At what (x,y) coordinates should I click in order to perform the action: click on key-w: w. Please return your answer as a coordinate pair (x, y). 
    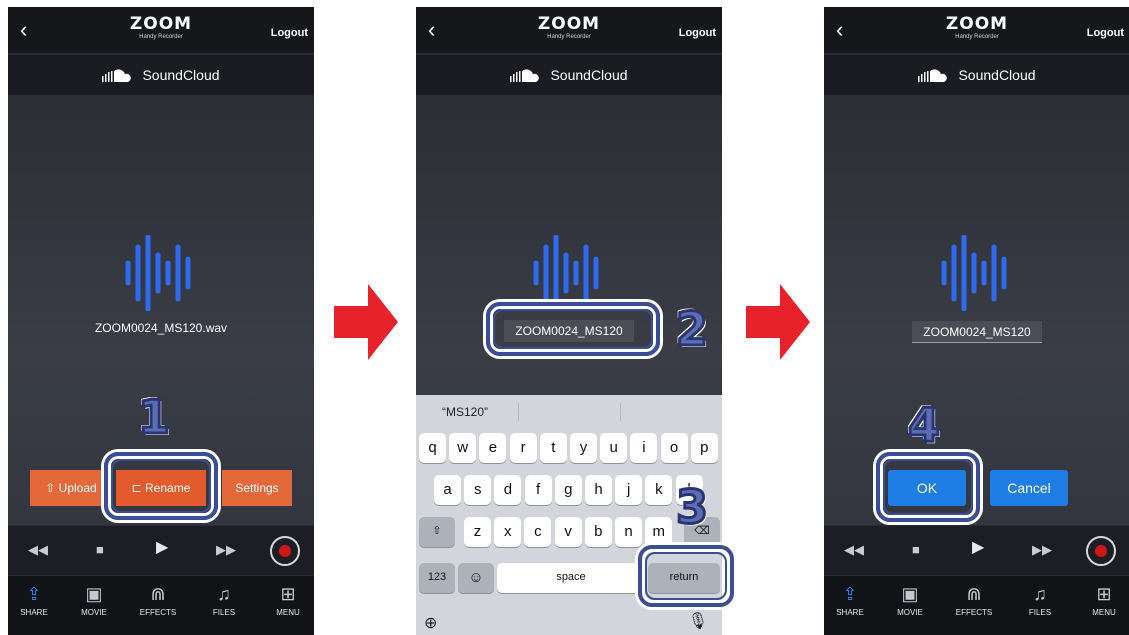
    Looking at the image, I should click on (463, 448).